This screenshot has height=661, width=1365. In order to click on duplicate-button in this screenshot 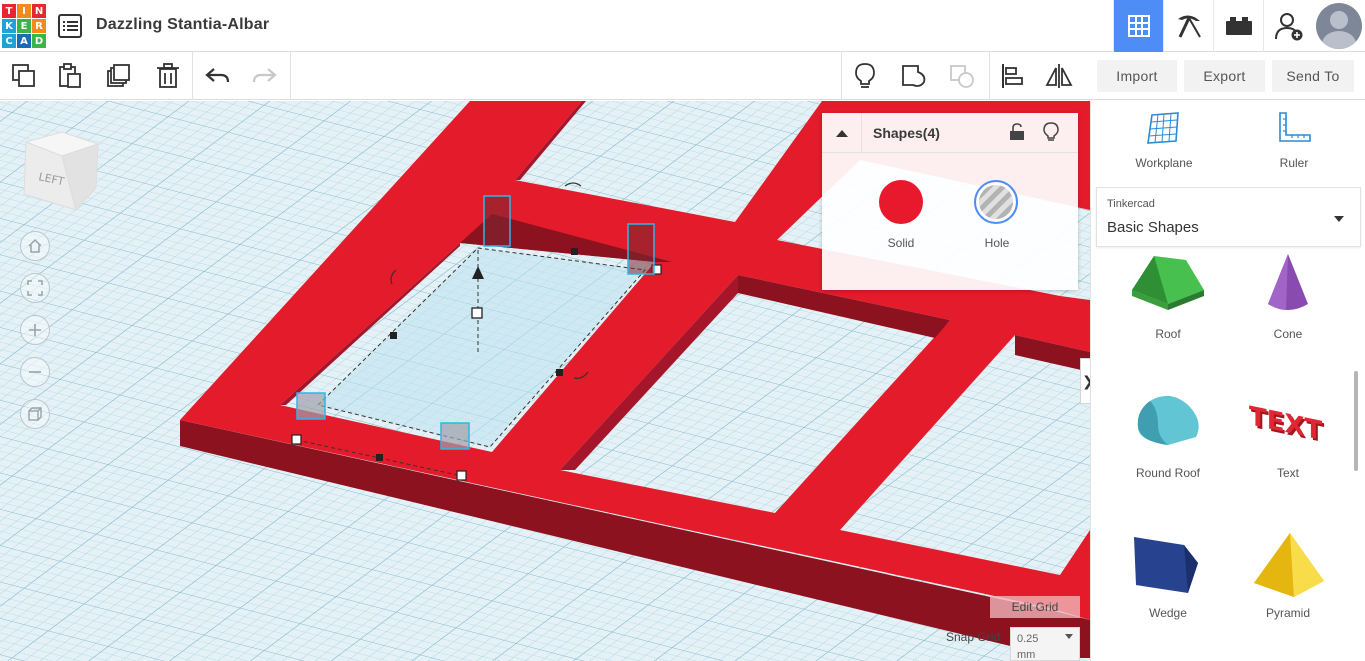, I will do `click(119, 76)`.